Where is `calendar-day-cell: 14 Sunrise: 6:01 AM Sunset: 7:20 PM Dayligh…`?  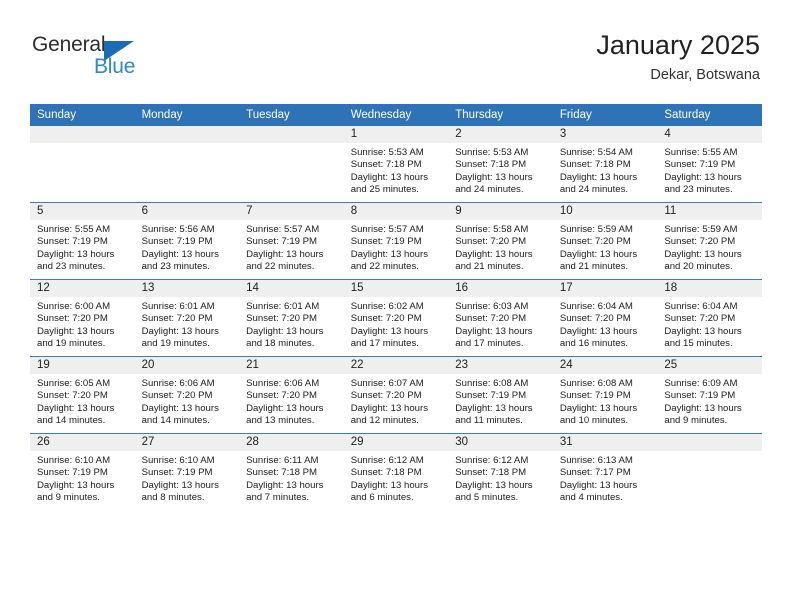
calendar-day-cell: 14 Sunrise: 6:01 AM Sunset: 7:20 PM Dayligh… is located at coordinates (291, 318).